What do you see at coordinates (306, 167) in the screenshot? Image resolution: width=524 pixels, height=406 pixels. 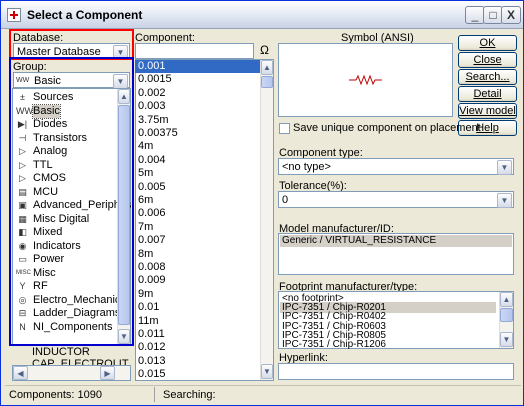 I see `component-type-value: <no type>` at bounding box center [306, 167].